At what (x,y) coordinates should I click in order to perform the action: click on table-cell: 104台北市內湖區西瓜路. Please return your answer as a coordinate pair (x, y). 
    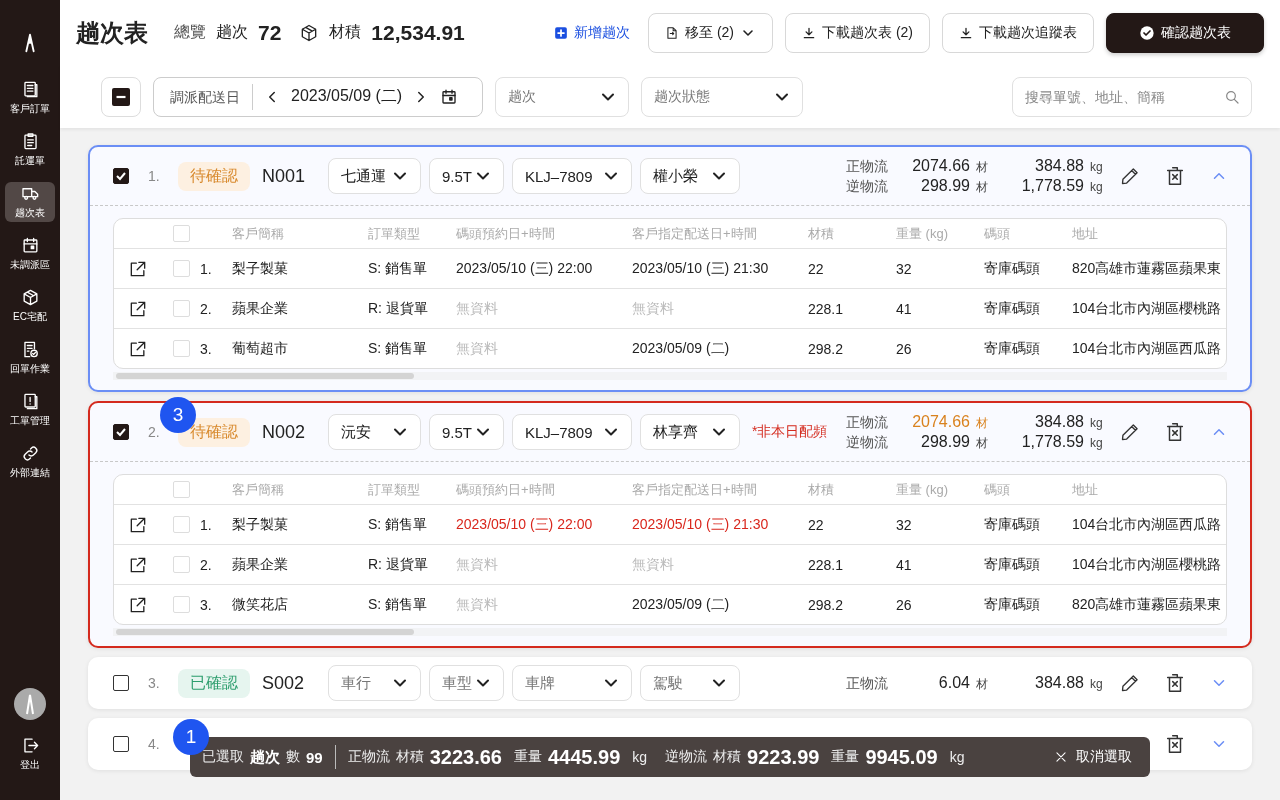
    Looking at the image, I should click on (1147, 523).